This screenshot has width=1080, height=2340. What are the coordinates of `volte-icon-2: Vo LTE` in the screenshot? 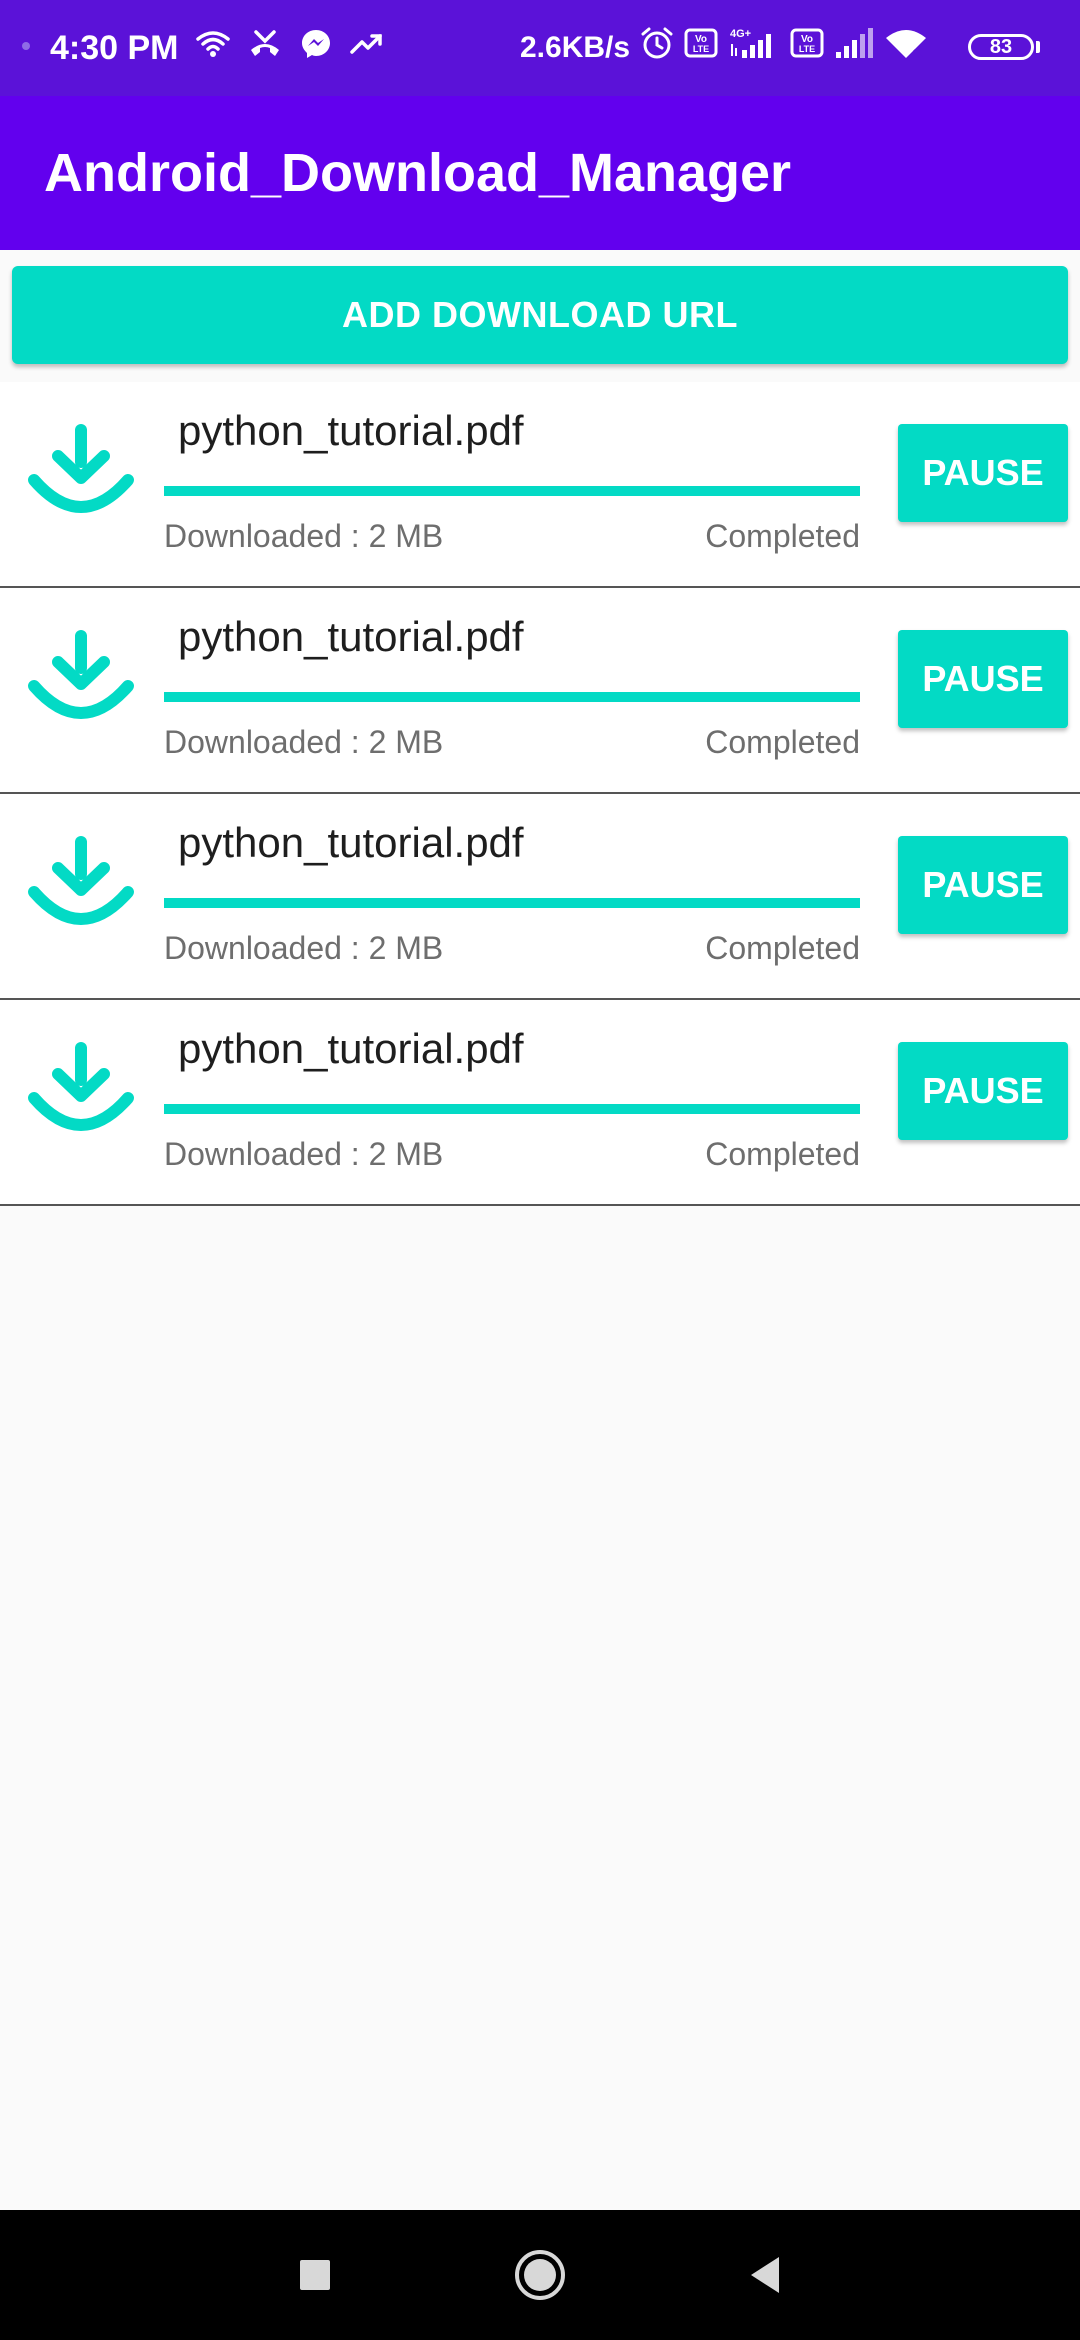 It's located at (807, 43).